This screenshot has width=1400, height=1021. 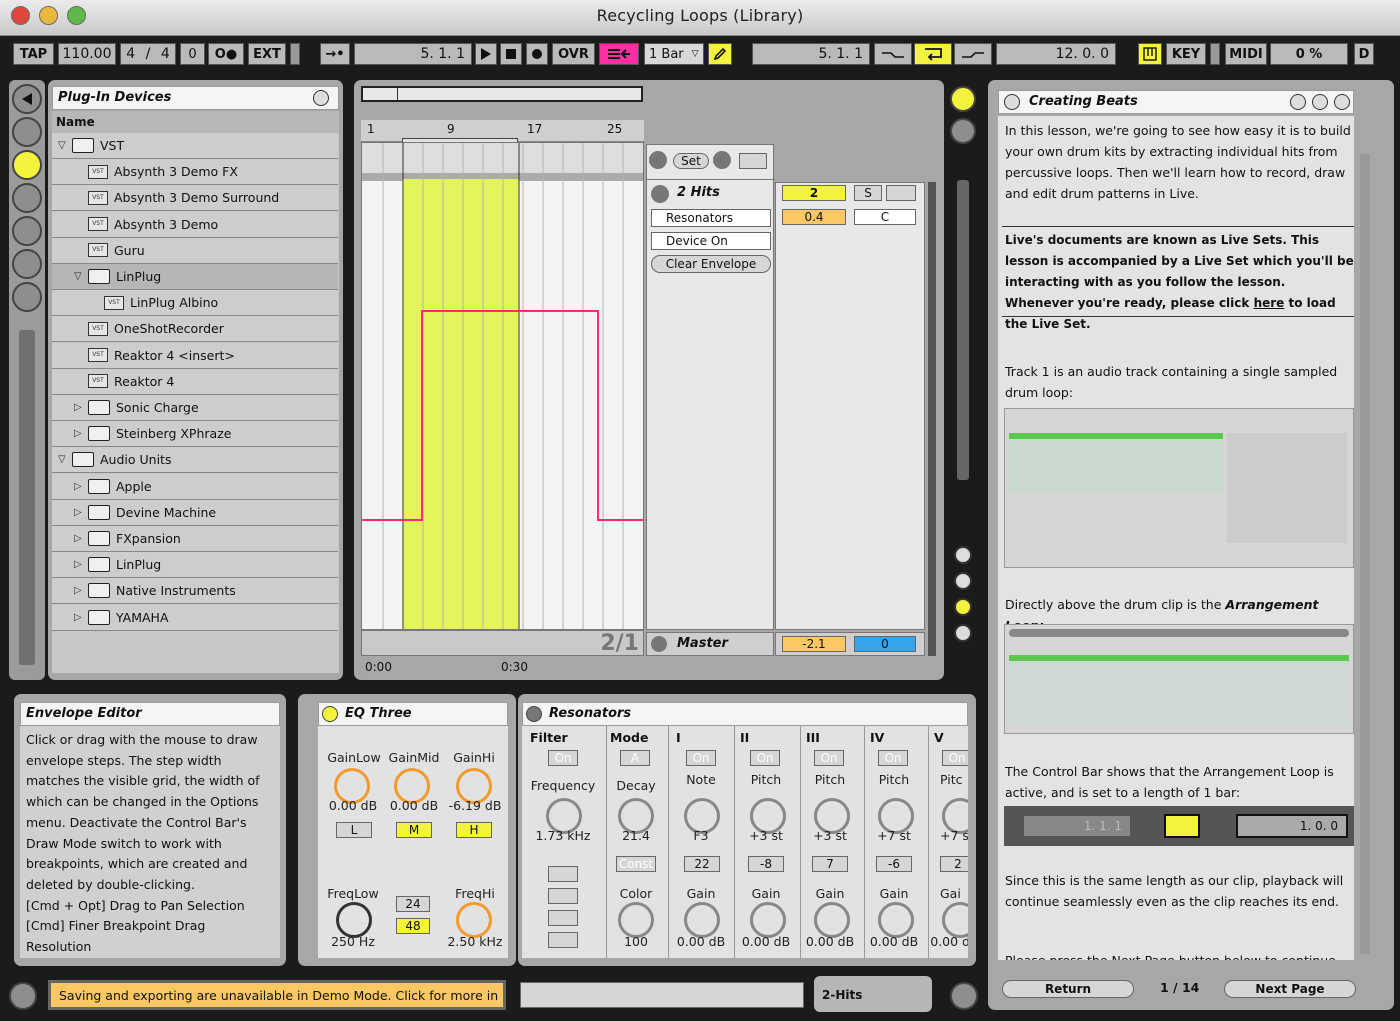 What do you see at coordinates (1290, 989) in the screenshot?
I see `next-page-button: Next Page` at bounding box center [1290, 989].